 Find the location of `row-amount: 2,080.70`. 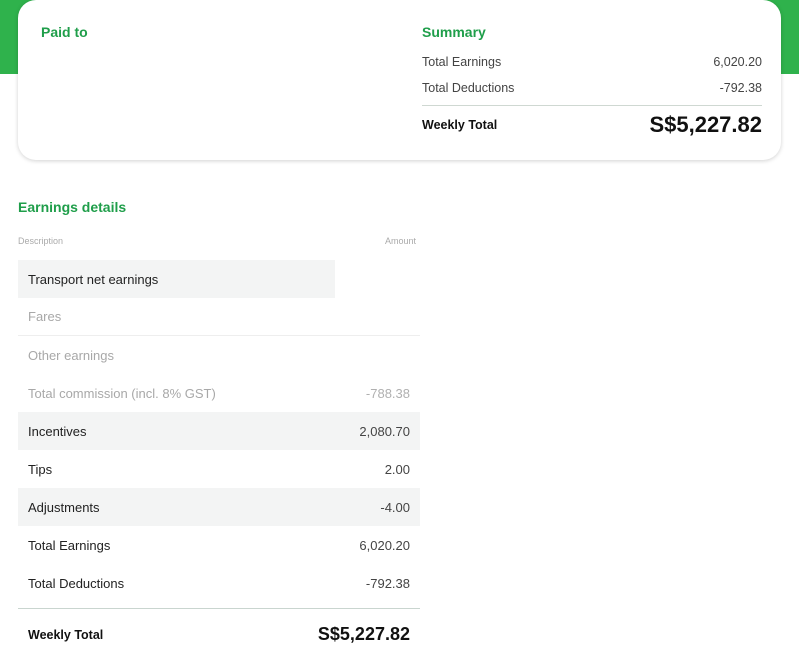

row-amount: 2,080.70 is located at coordinates (384, 431).